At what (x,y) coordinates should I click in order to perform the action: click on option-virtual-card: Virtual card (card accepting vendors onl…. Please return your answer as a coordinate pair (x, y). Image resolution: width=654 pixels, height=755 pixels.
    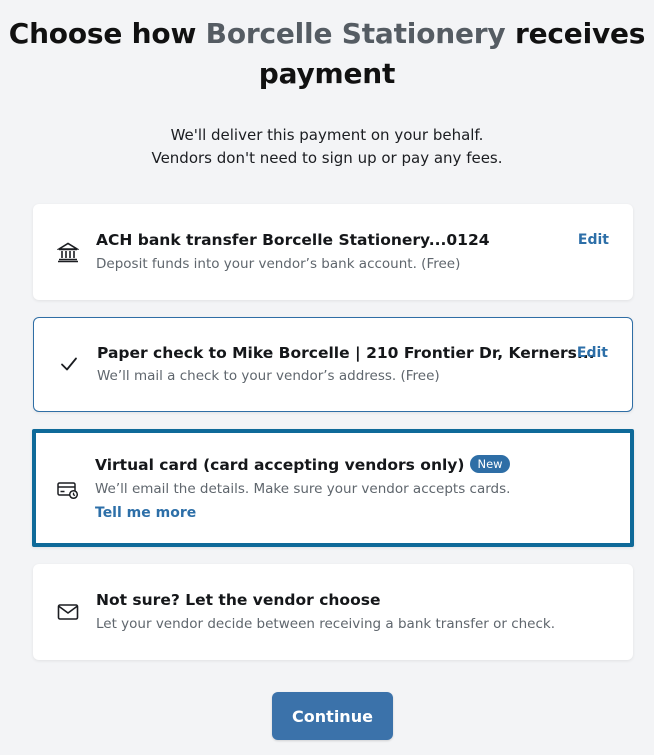
    Looking at the image, I should click on (333, 488).